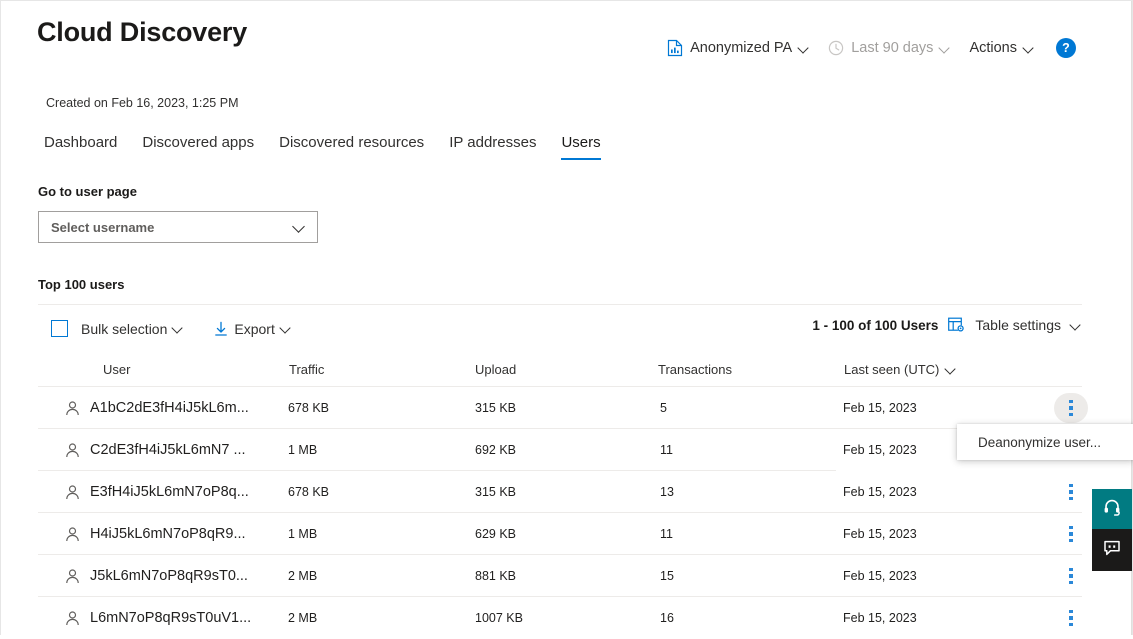 The height and width of the screenshot is (639, 1133). Describe the element at coordinates (496, 492) in the screenshot. I see `cell-upload: 315 KB` at that location.